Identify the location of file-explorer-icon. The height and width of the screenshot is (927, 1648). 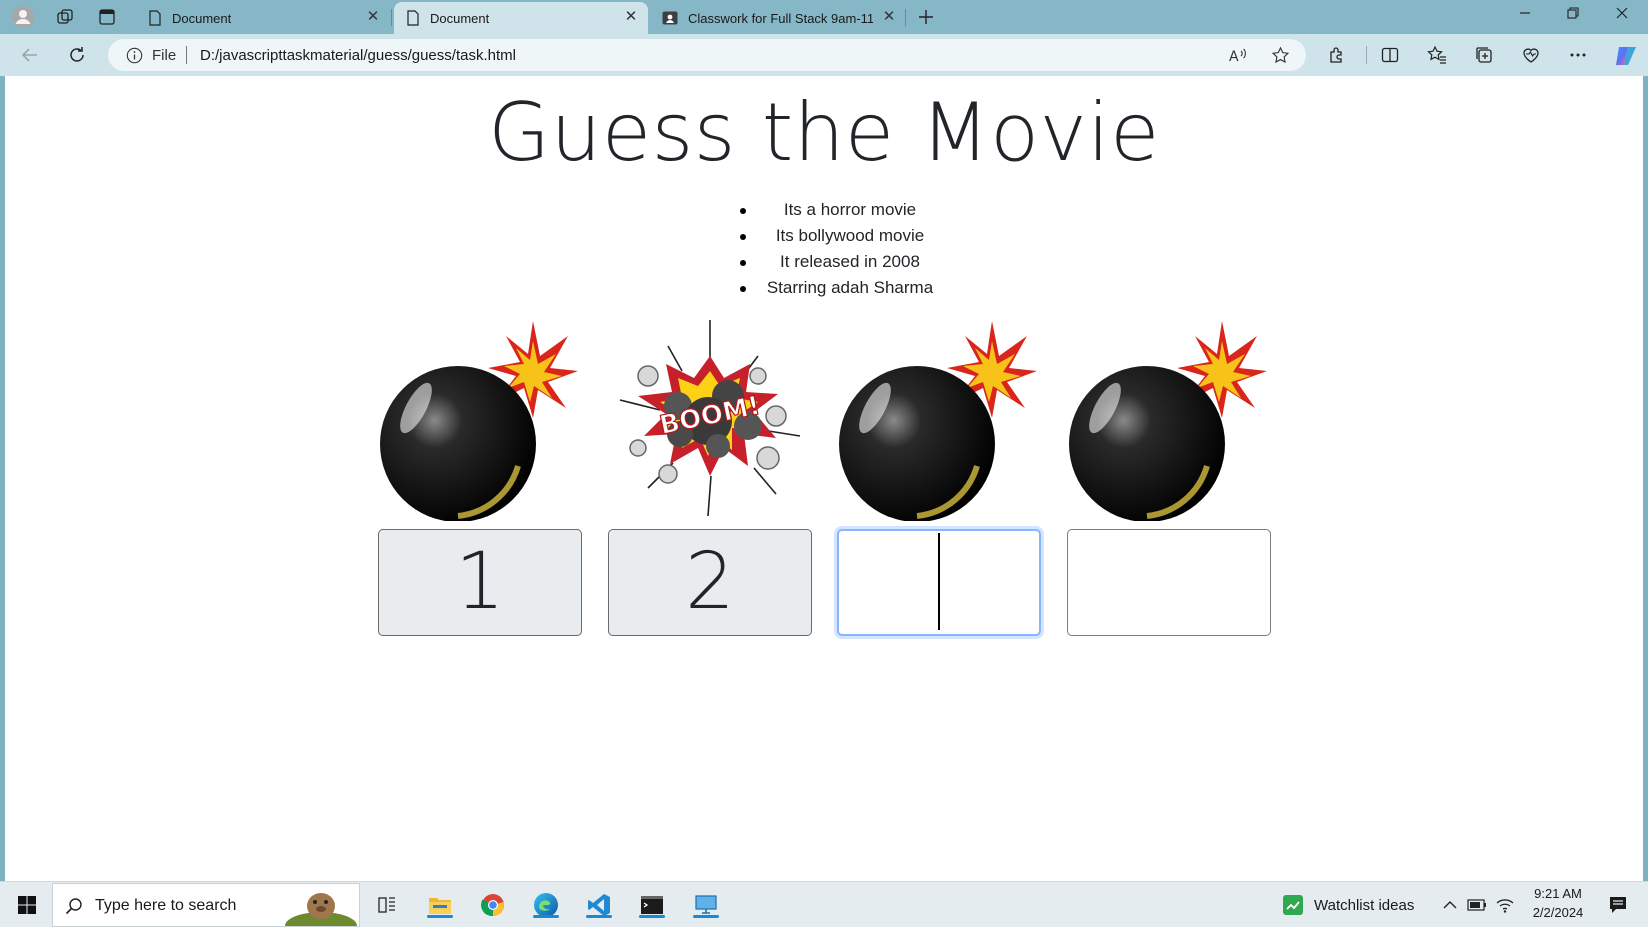
(440, 905).